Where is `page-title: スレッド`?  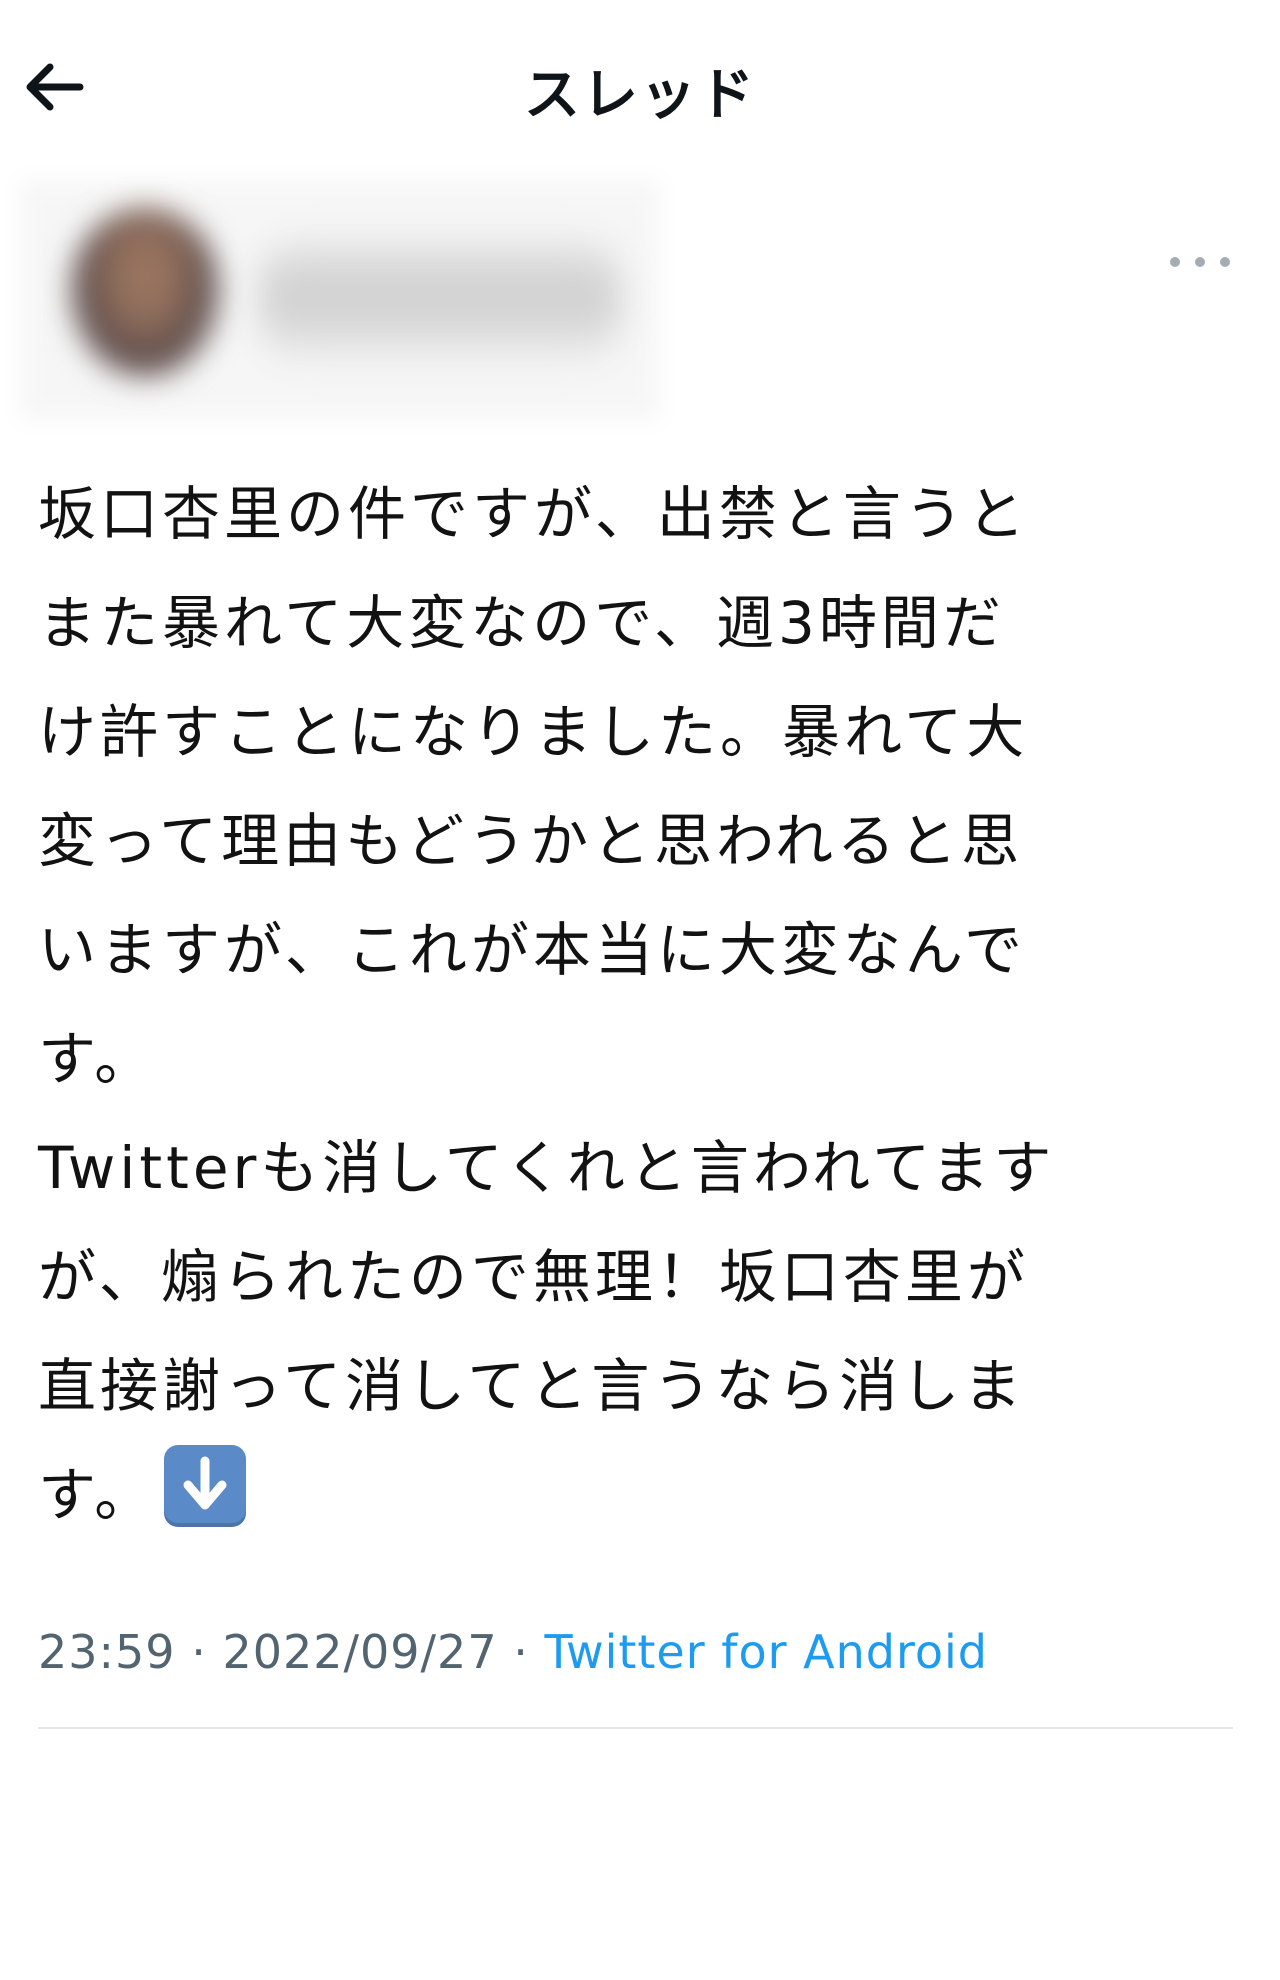
page-title: スレッド is located at coordinates (640, 95).